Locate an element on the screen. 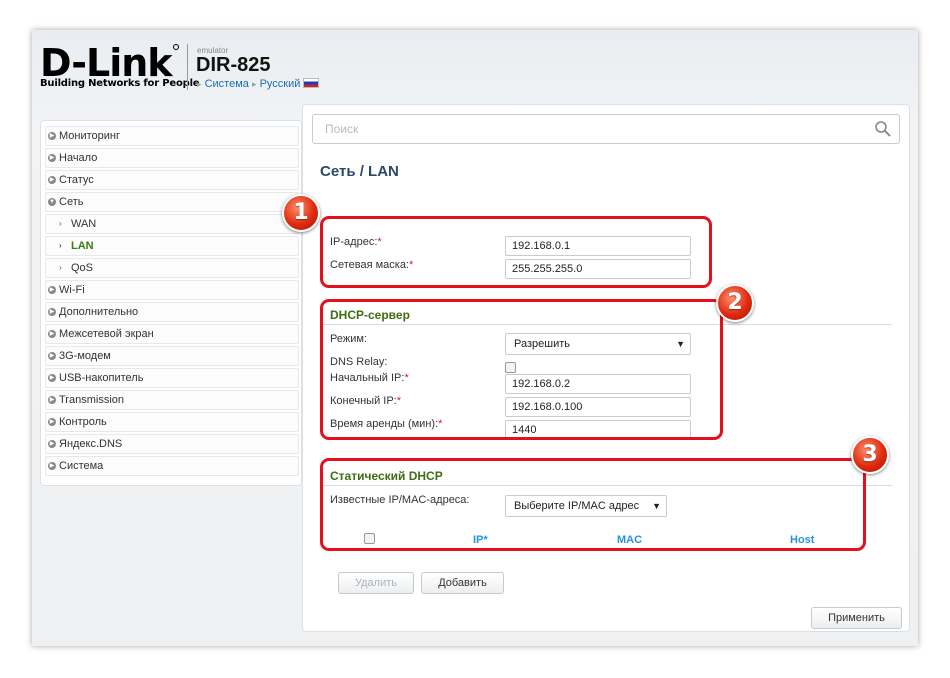 This screenshot has width=950, height=678. language-link: Русский is located at coordinates (280, 84).